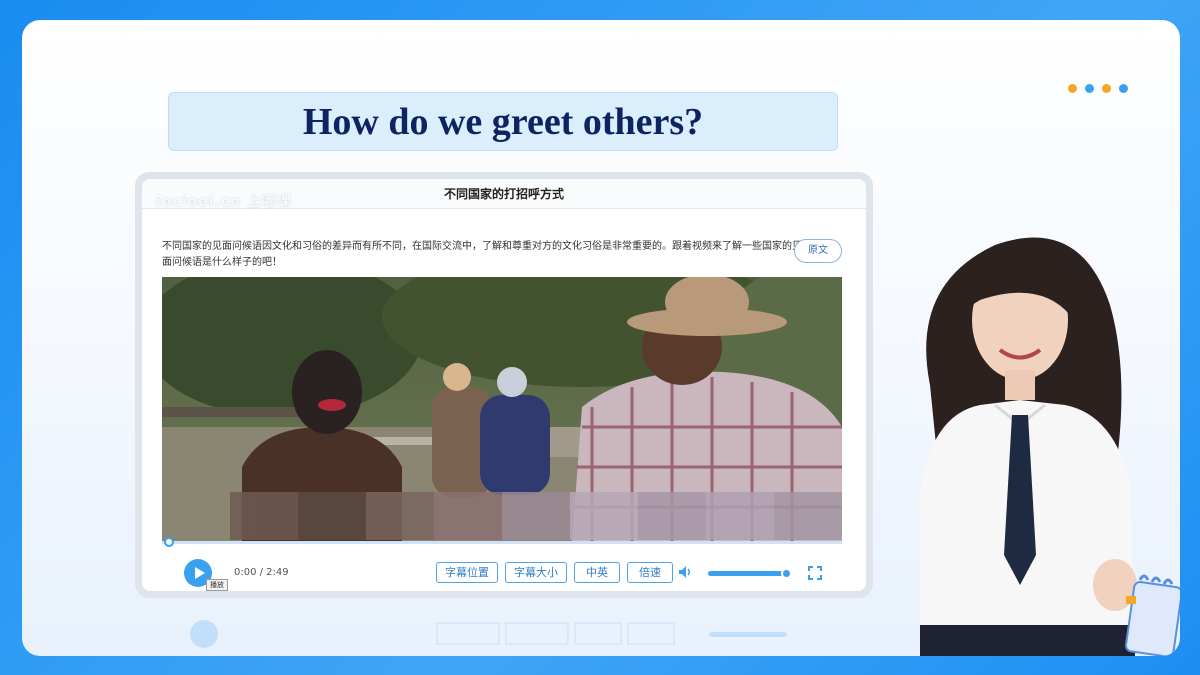 The width and height of the screenshot is (1200, 675). Describe the element at coordinates (685, 572) in the screenshot. I see `volume-icon` at that location.